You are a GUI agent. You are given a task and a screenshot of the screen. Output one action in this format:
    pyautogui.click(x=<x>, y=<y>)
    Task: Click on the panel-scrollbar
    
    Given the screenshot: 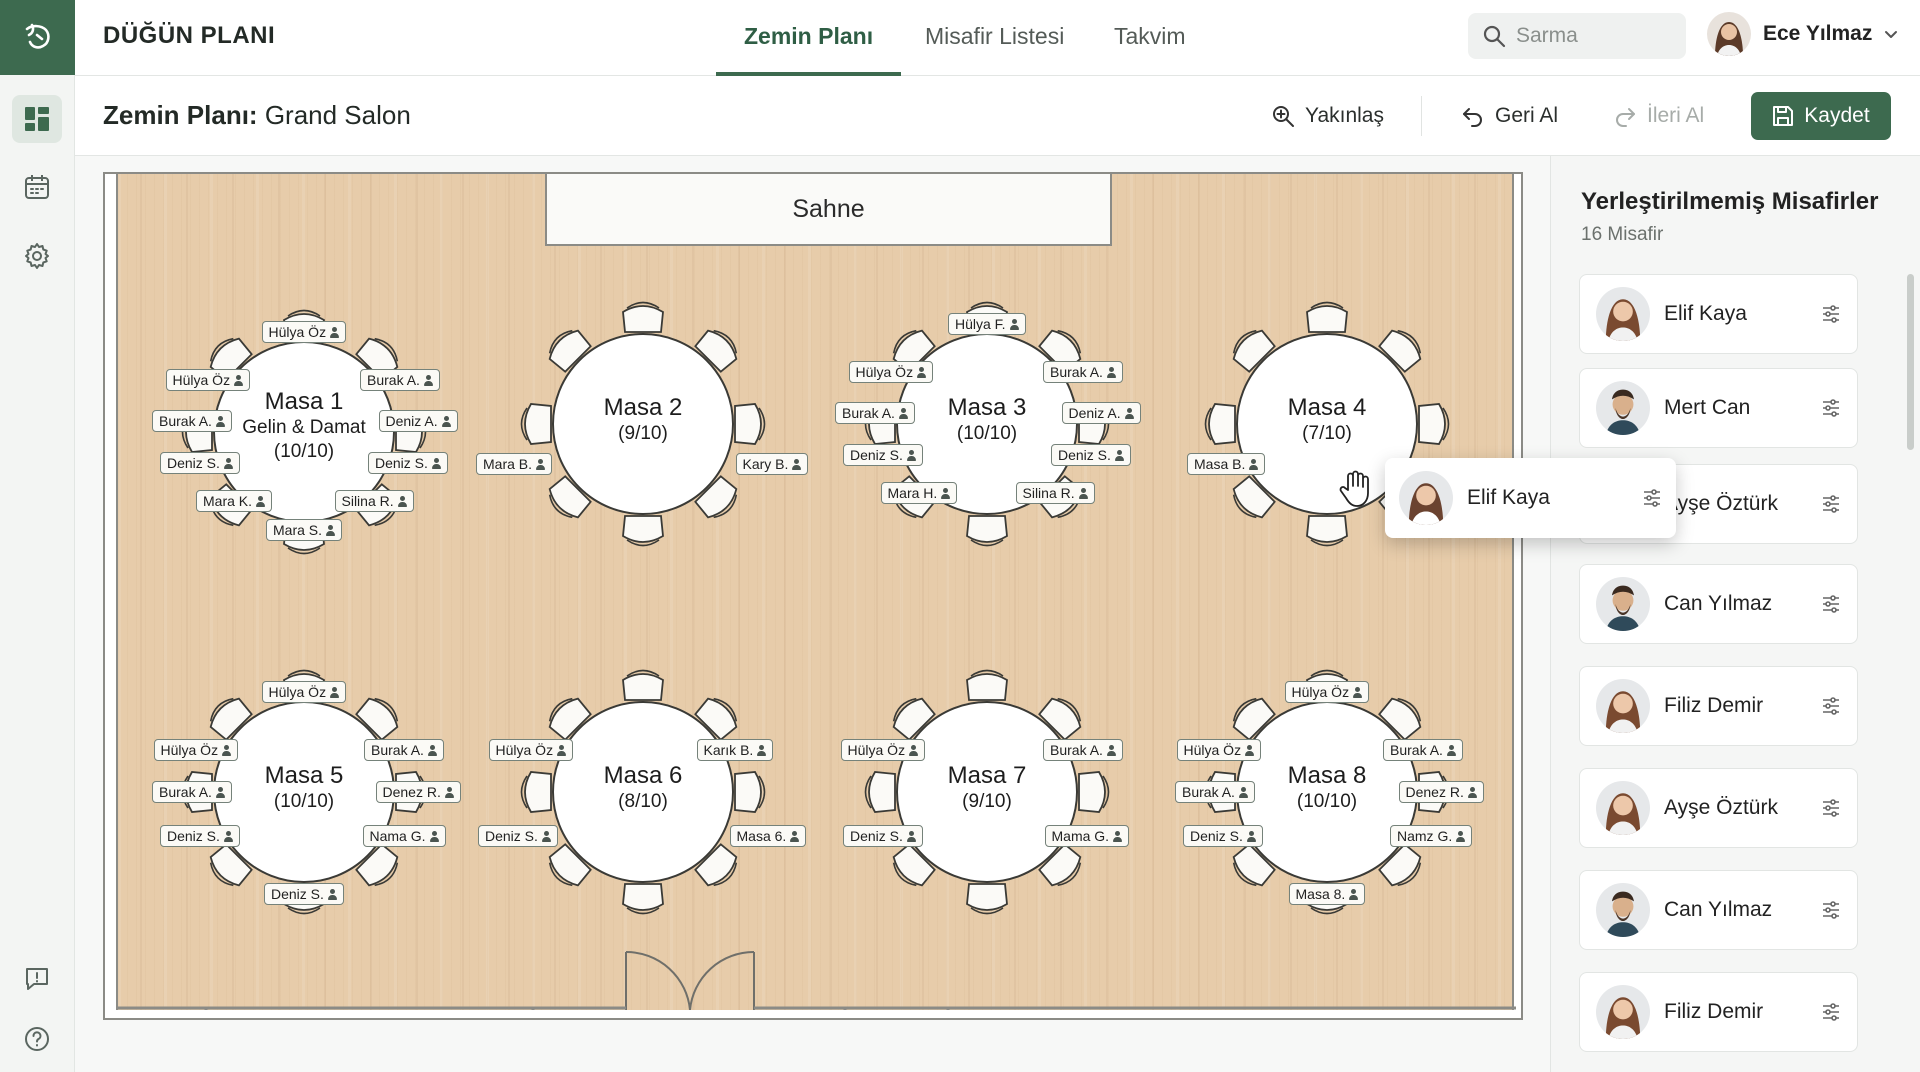 What is the action you would take?
    pyautogui.click(x=1910, y=362)
    